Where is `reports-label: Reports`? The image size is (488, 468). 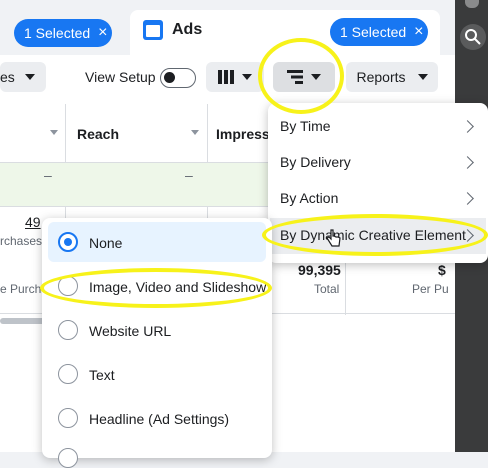
reports-label: Reports is located at coordinates (381, 77).